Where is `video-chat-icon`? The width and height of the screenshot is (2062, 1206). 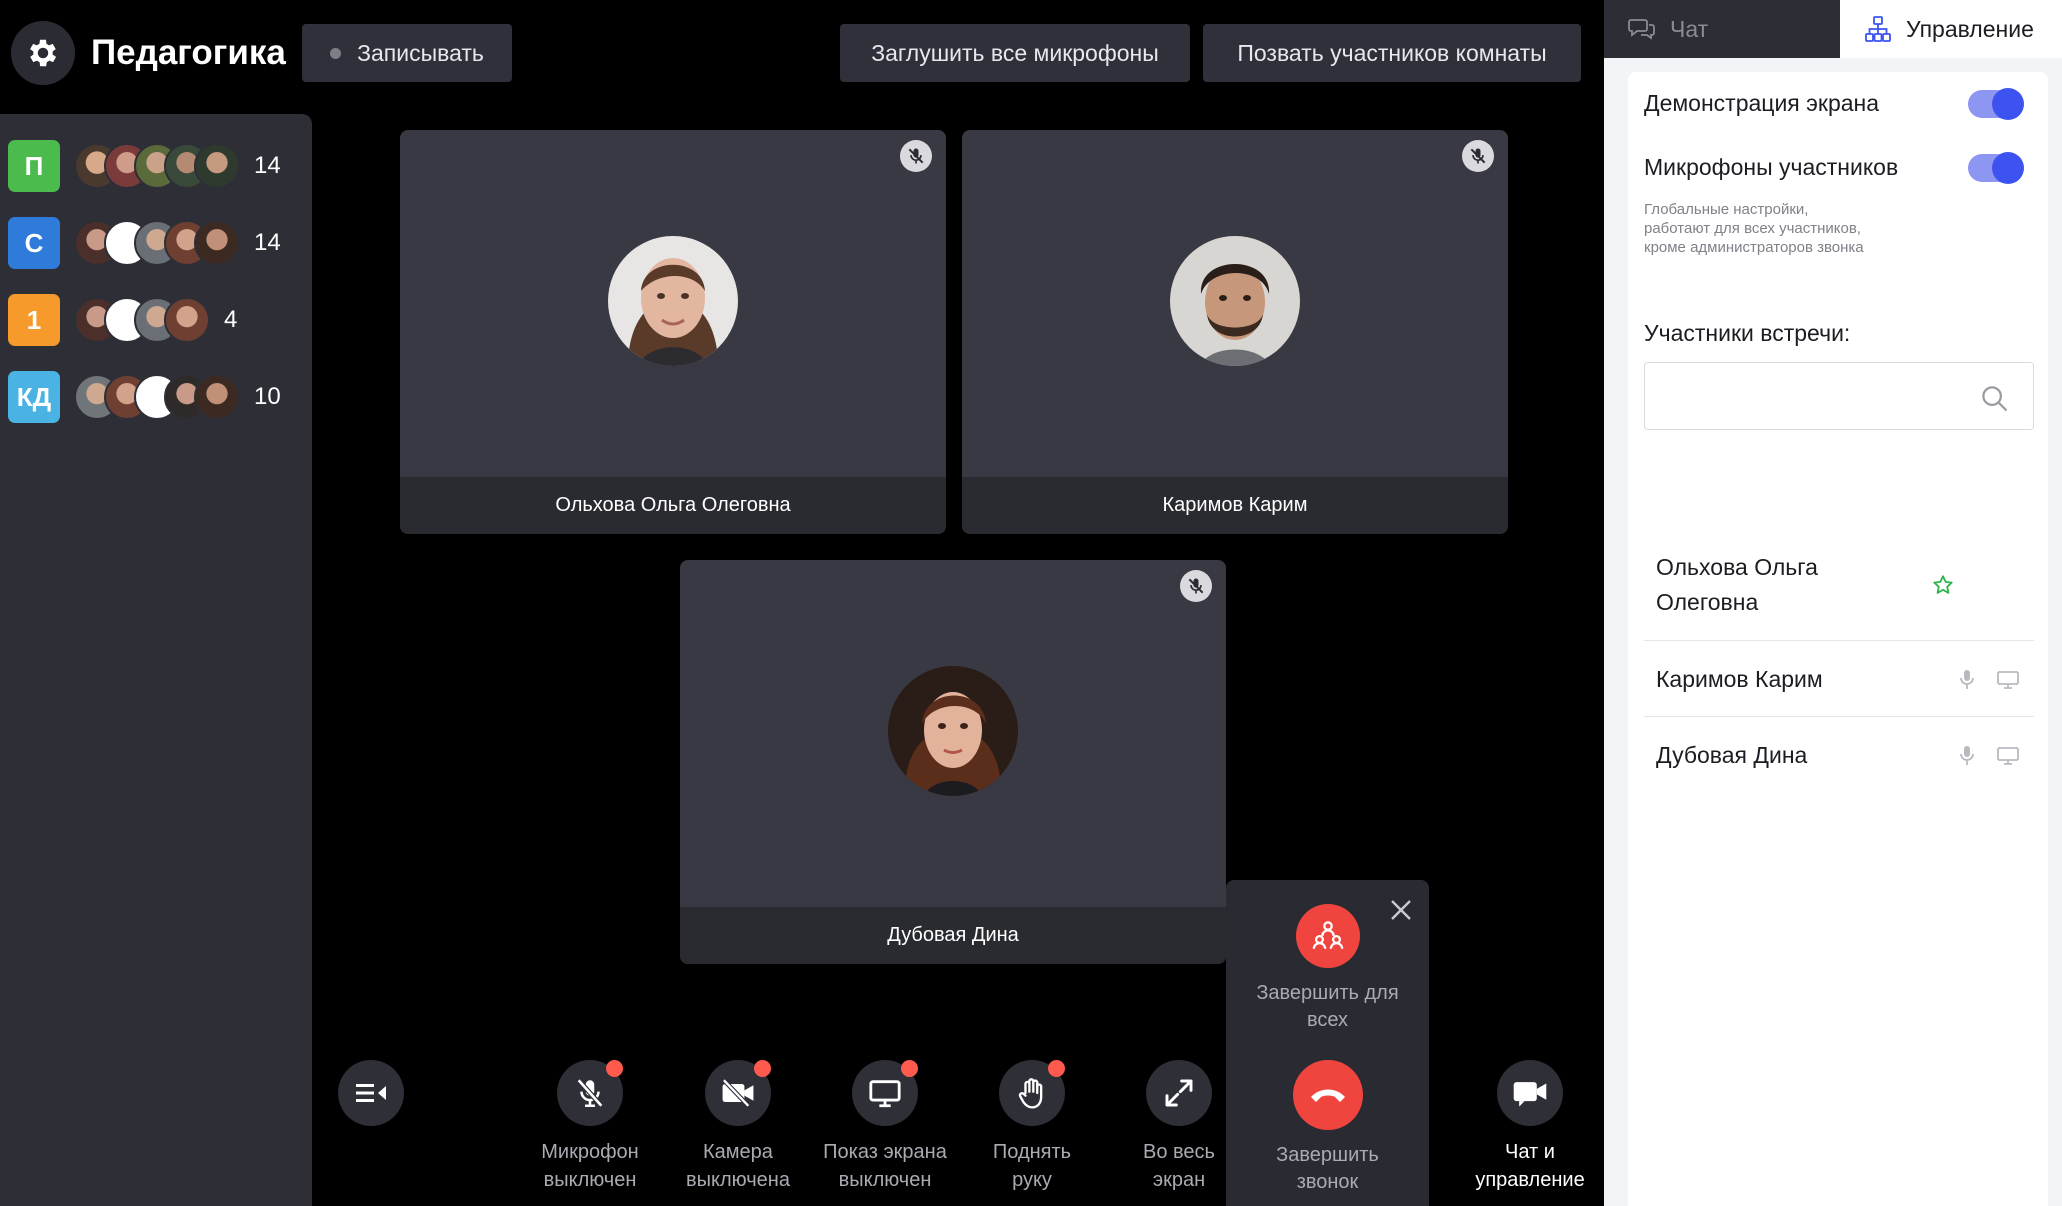
video-chat-icon is located at coordinates (1530, 1094).